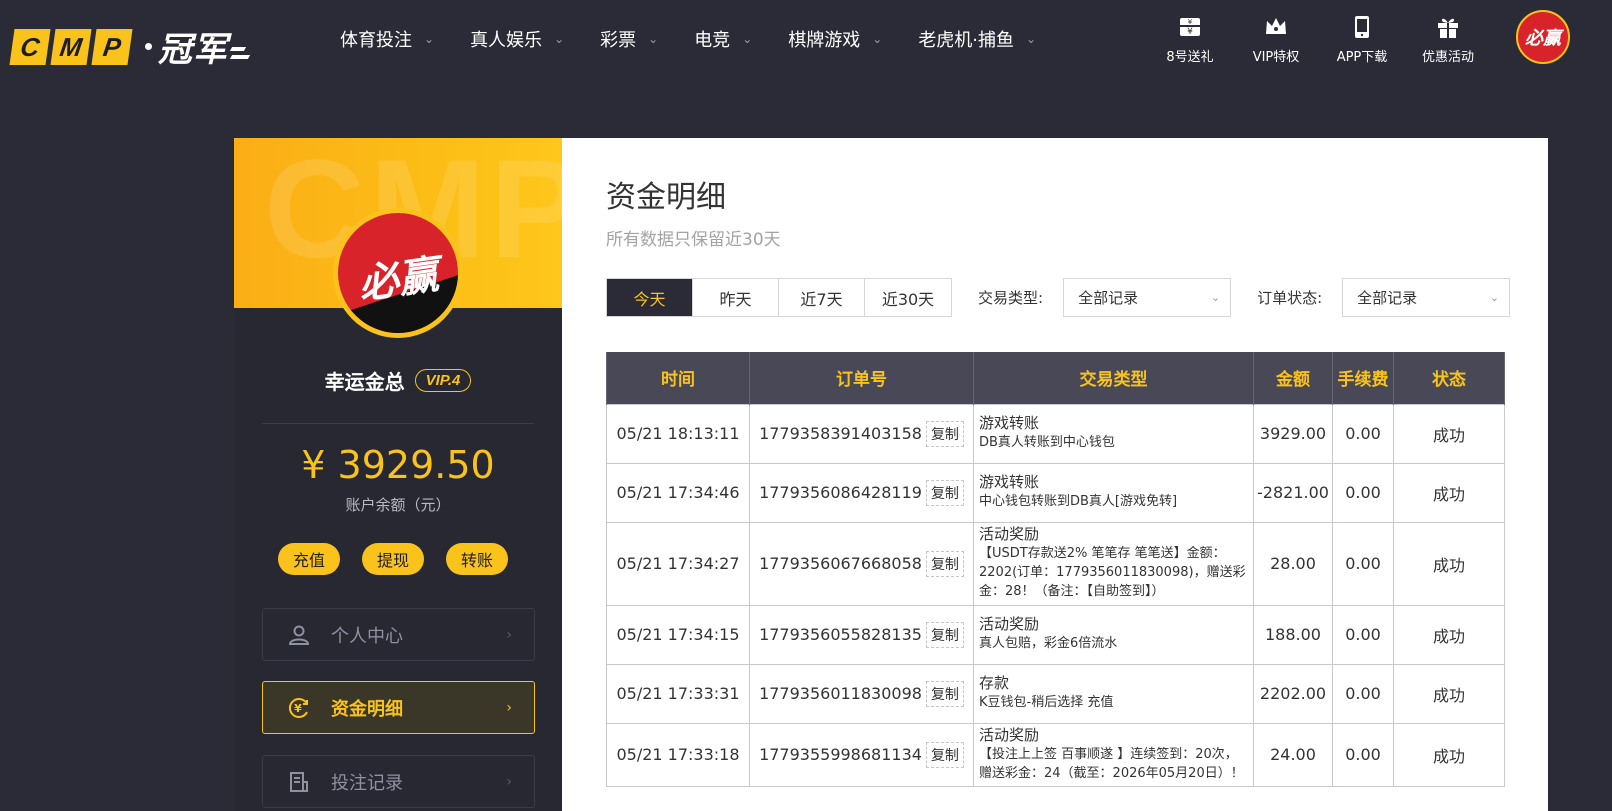 The image size is (1612, 811). What do you see at coordinates (130, 46) in the screenshot?
I see `brand-logo: C M P 冠军` at bounding box center [130, 46].